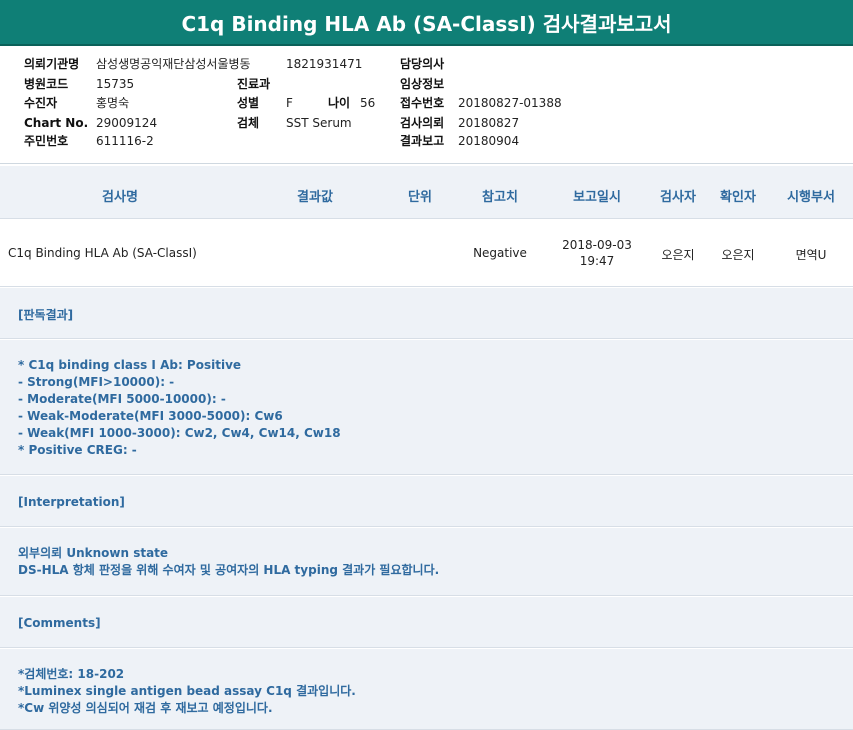 Image resolution: width=853 pixels, height=730 pixels. Describe the element at coordinates (811, 255) in the screenshot. I see `cell-department: 면역U` at that location.